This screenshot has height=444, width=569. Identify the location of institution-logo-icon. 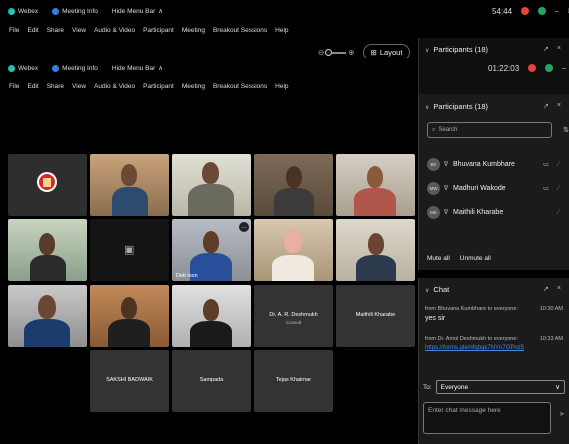
(47, 182).